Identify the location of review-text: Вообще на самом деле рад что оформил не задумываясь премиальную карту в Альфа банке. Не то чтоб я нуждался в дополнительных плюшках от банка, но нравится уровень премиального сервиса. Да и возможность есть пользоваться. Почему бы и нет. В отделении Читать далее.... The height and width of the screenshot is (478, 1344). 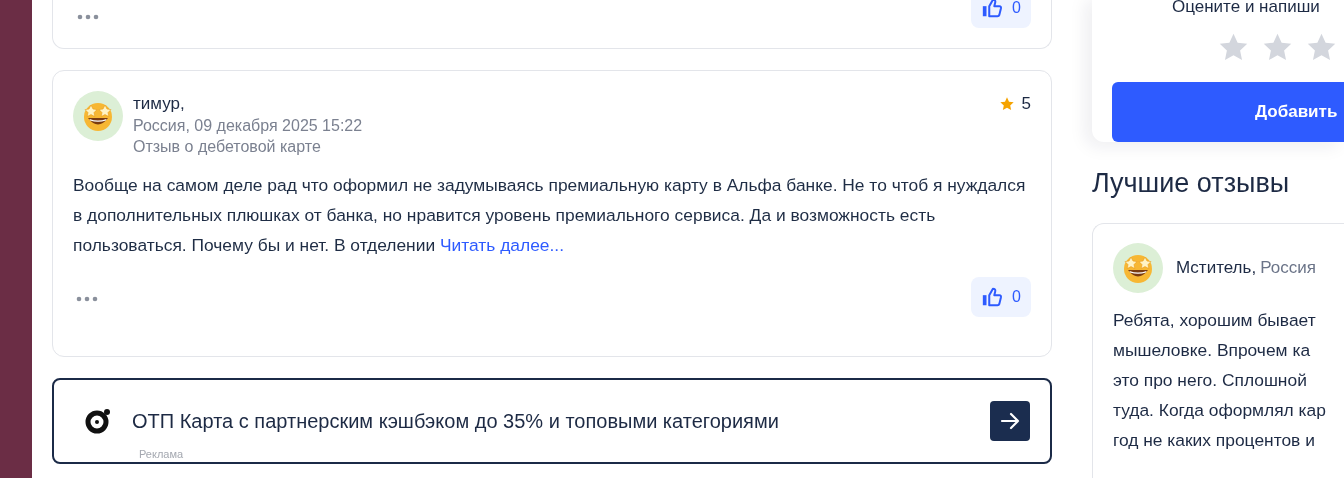
(550, 215).